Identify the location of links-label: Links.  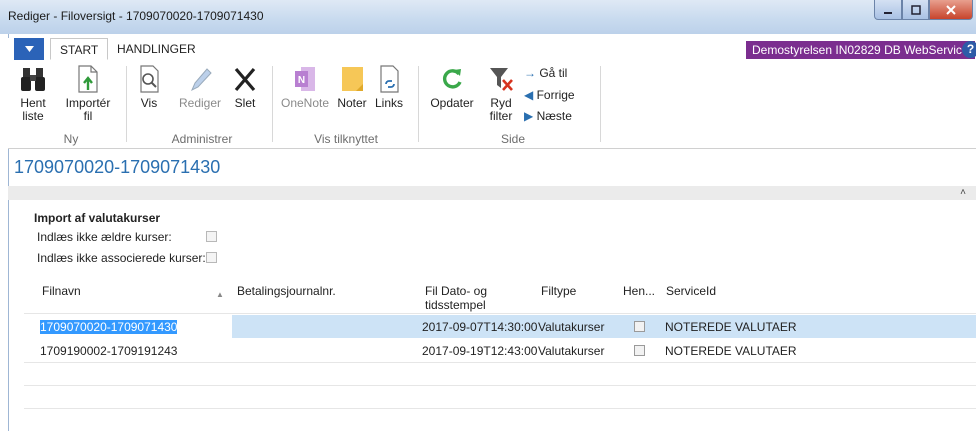
(388, 103).